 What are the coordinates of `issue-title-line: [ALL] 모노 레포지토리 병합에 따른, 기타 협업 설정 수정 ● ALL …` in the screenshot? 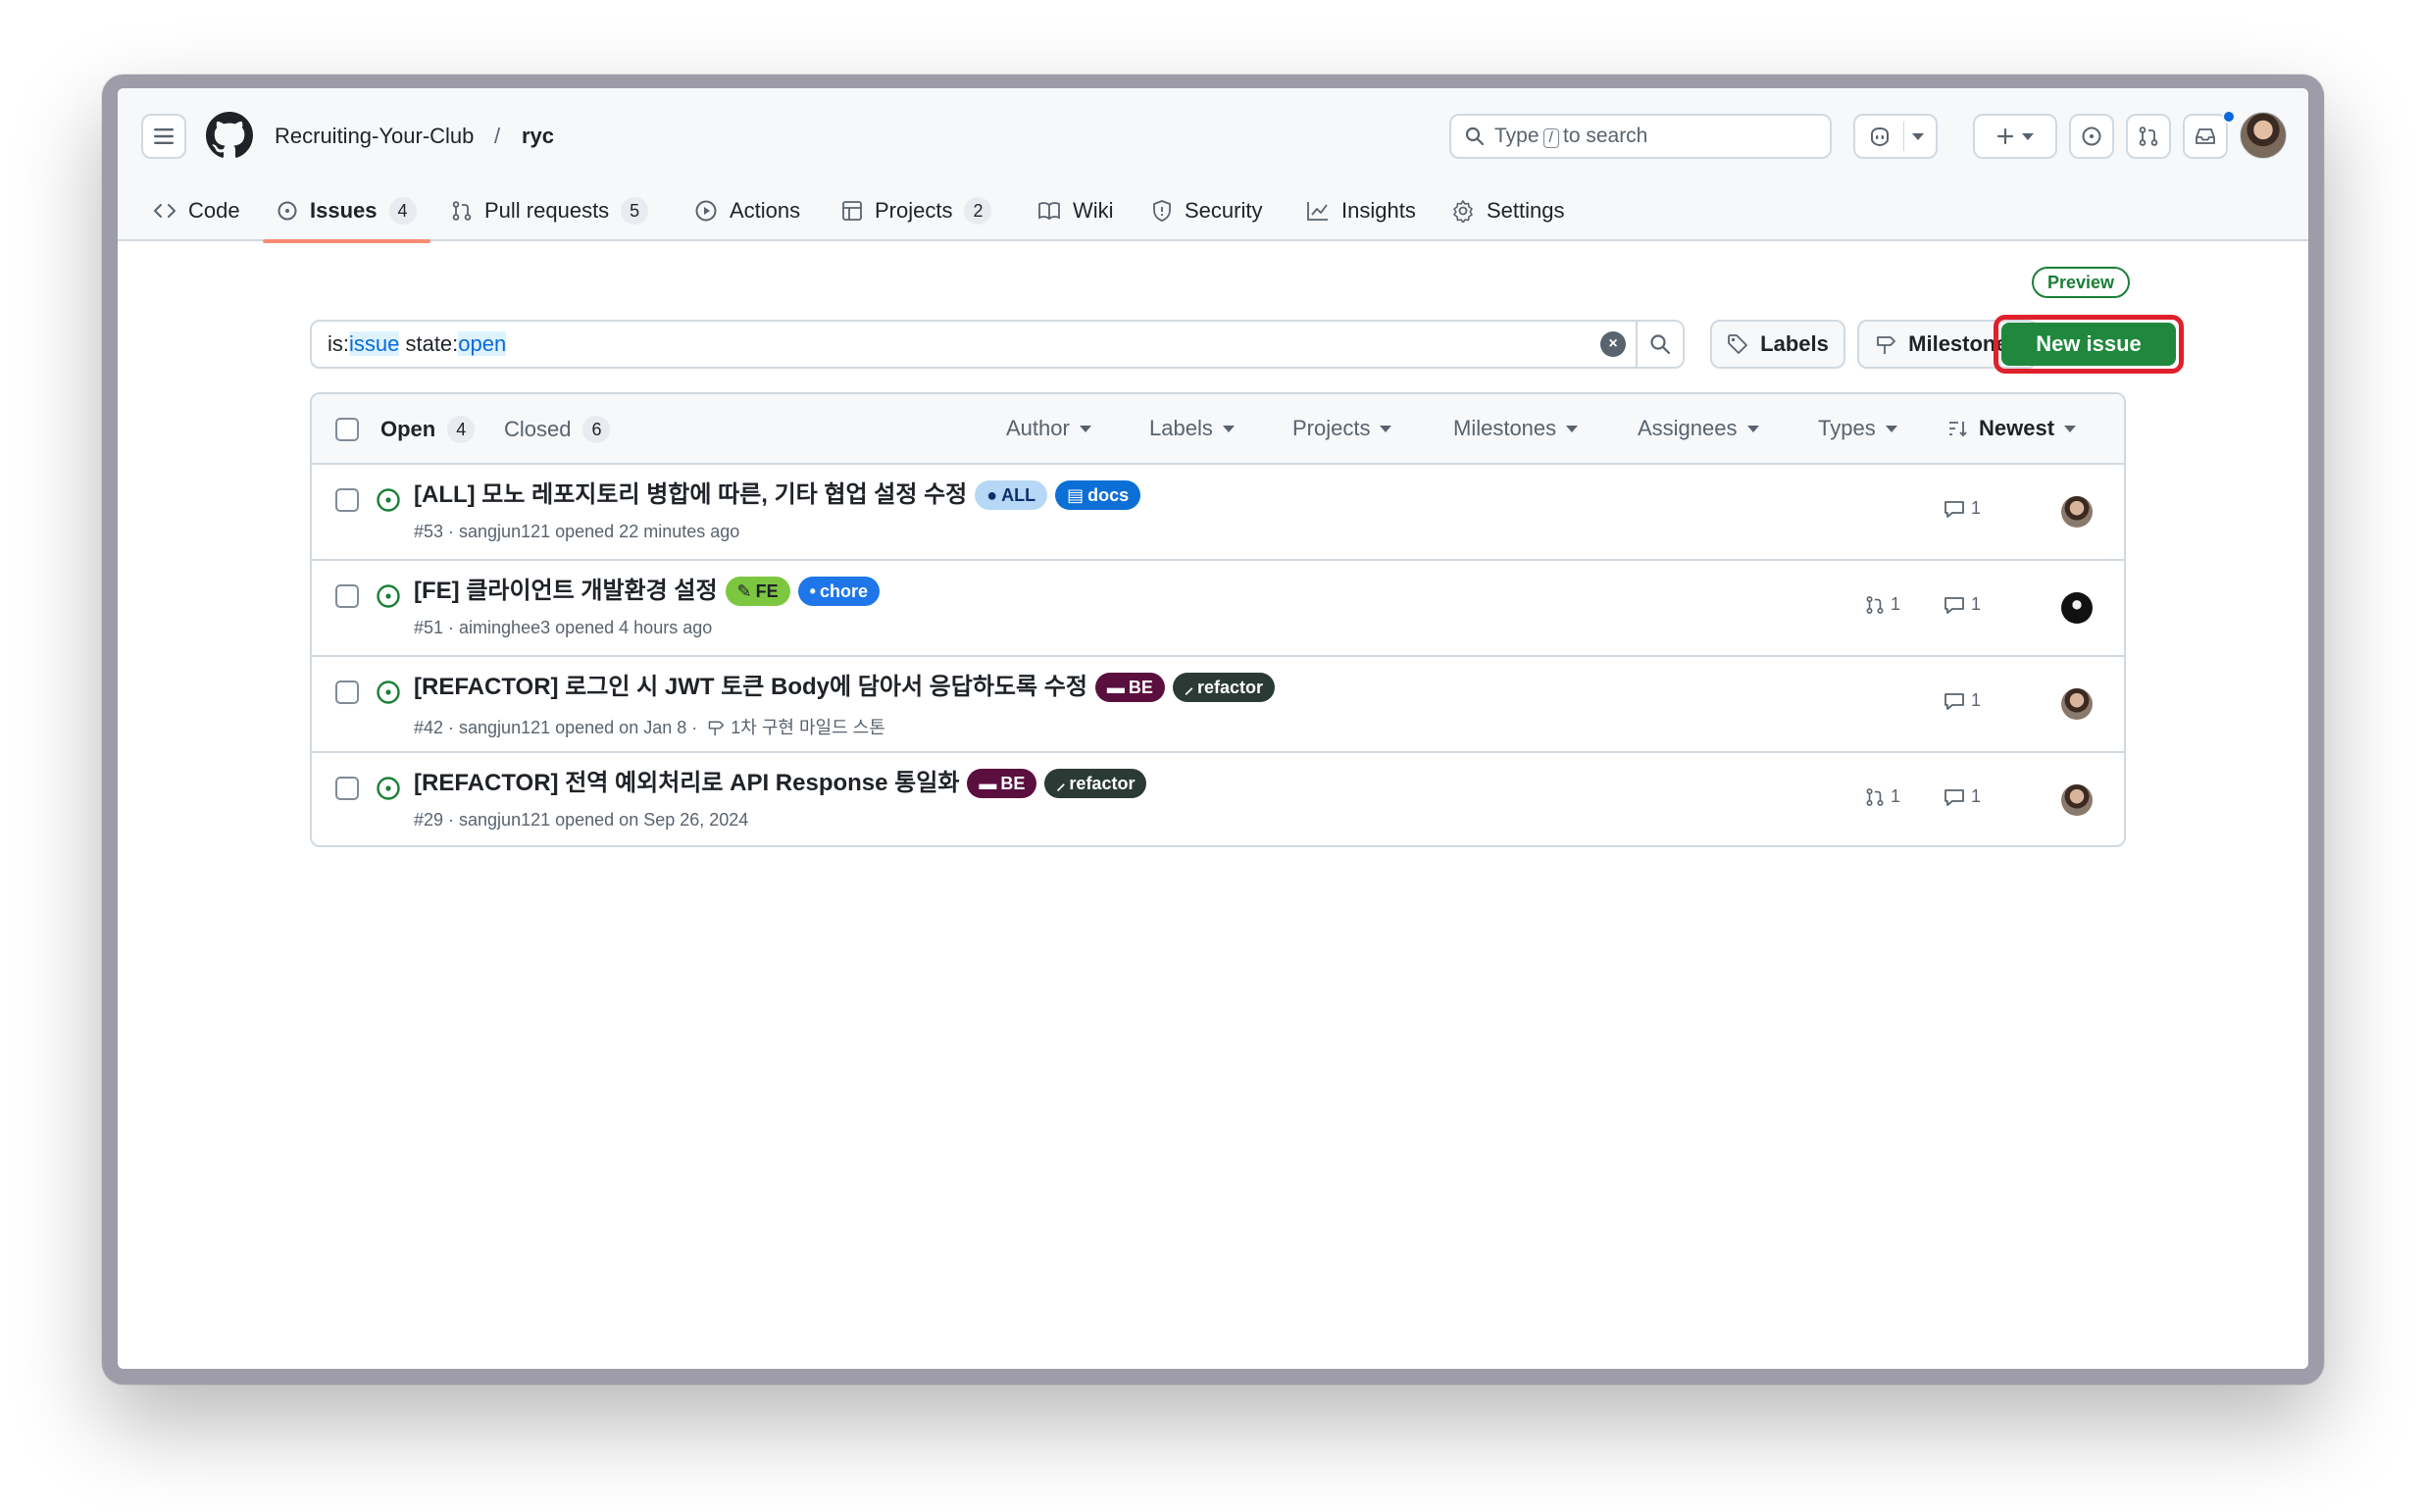 It's located at (777, 495).